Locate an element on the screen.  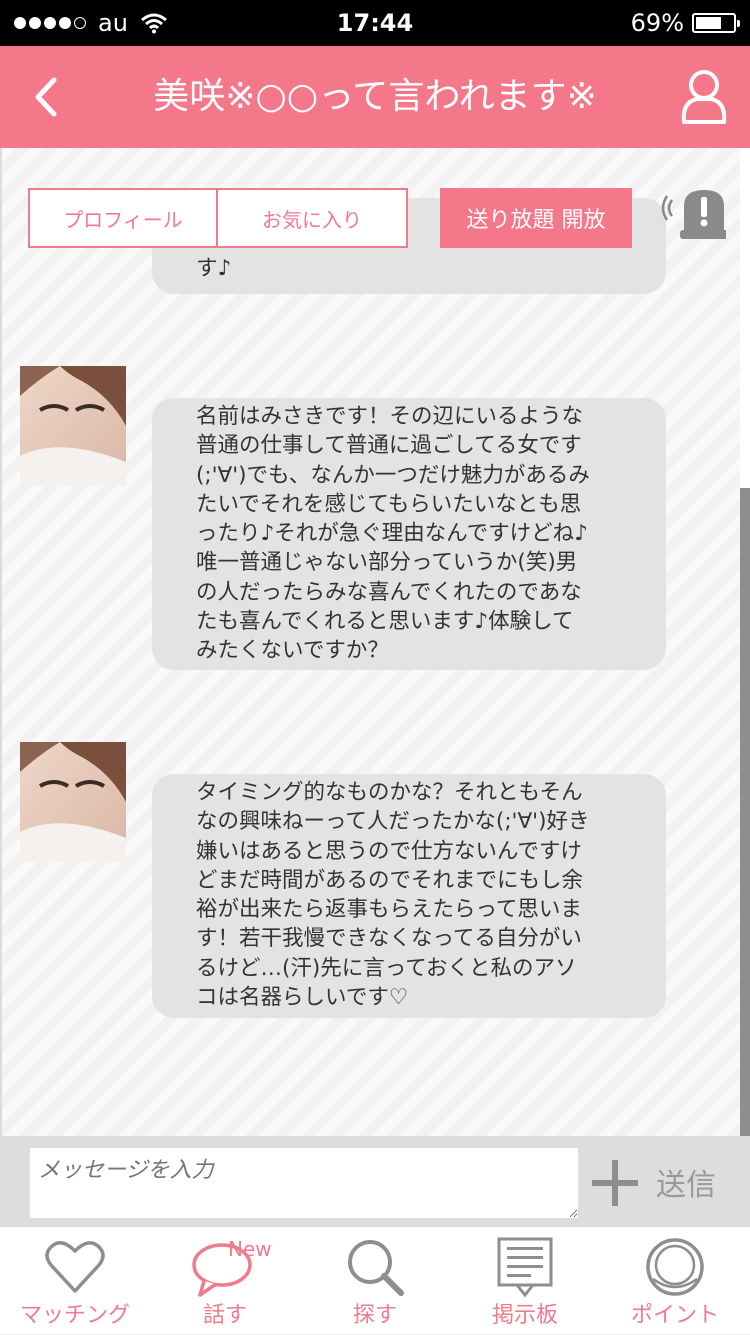
back-chevron-icon is located at coordinates (48, 97).